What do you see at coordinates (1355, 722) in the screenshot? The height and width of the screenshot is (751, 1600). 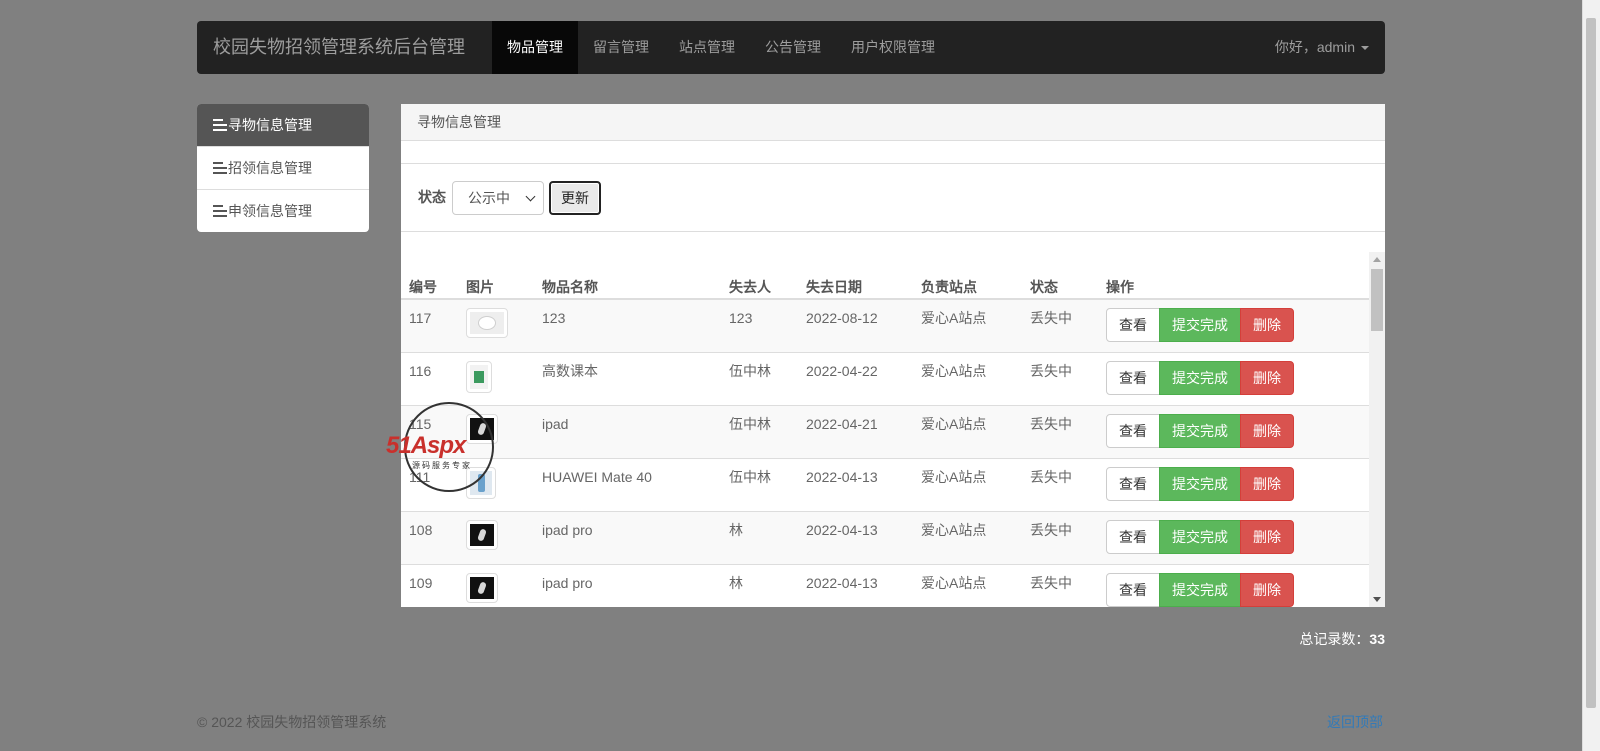 I see `back-to-top-link: 返回顶部` at bounding box center [1355, 722].